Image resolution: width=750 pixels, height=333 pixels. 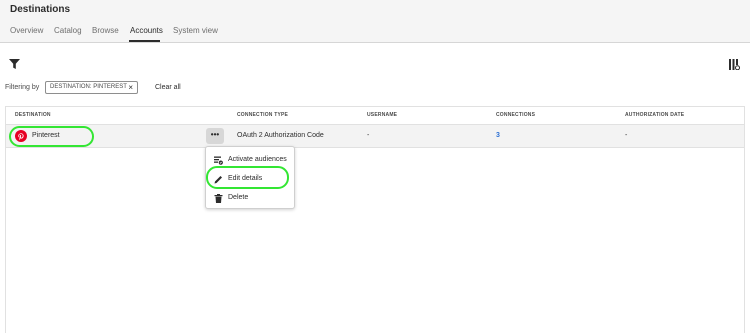 What do you see at coordinates (88, 87) in the screenshot?
I see `filter-tag-label: DESTINATION: PINTEREST` at bounding box center [88, 87].